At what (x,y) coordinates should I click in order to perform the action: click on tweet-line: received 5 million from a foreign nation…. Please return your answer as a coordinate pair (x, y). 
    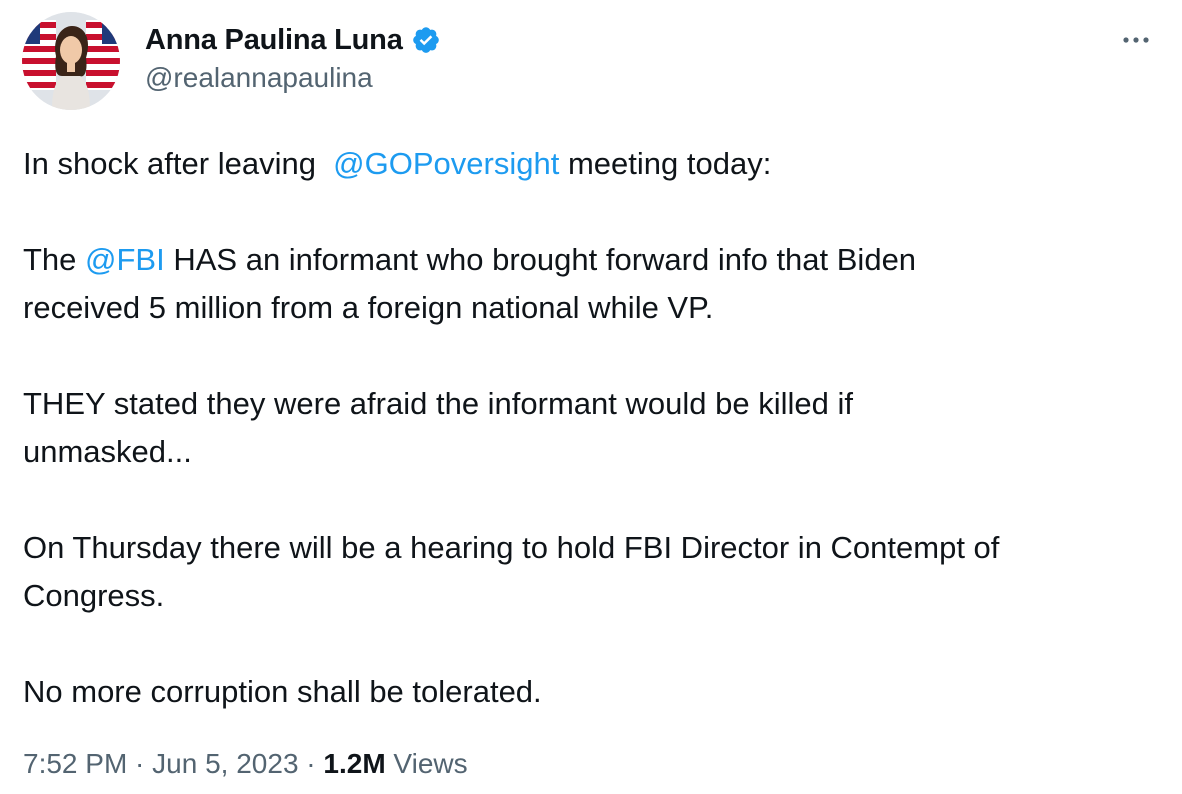
    Looking at the image, I should click on (368, 307).